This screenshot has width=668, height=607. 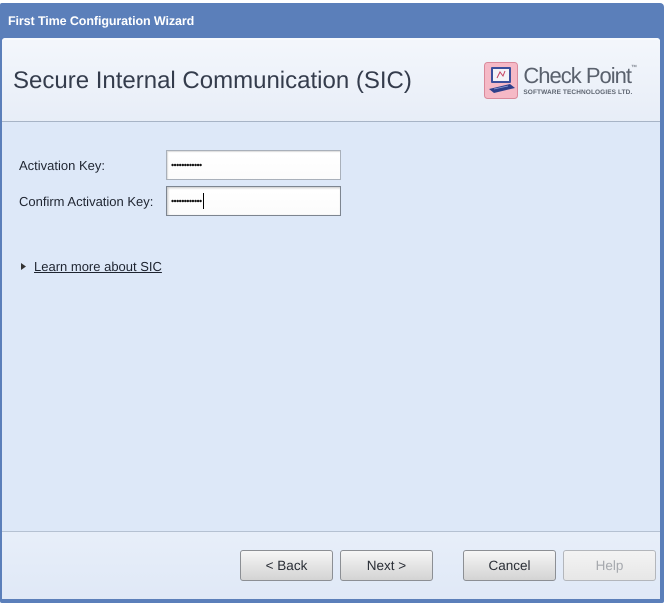 I want to click on logo-wordmark: Check Point$^{™}$, so click(x=579, y=76).